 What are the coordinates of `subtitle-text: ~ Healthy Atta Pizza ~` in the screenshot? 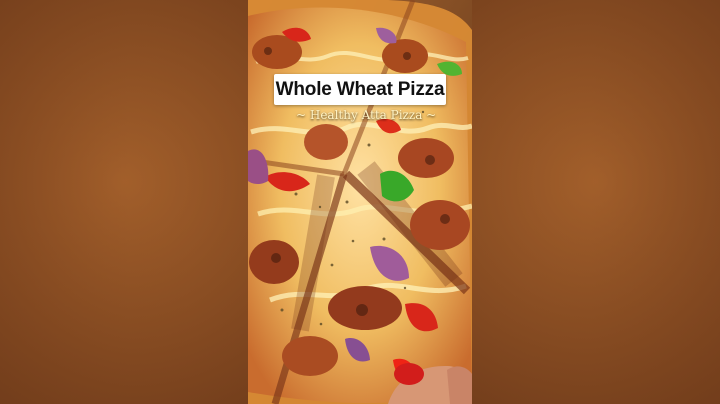 It's located at (366, 115).